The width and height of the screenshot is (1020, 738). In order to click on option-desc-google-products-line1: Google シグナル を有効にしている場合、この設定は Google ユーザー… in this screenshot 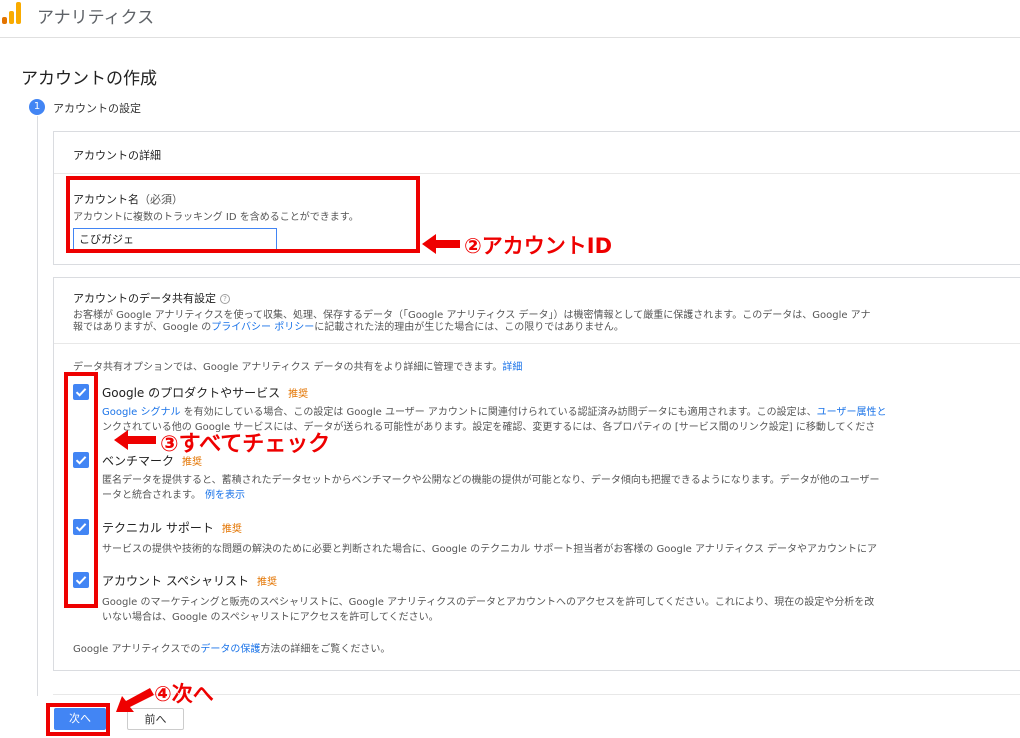, I will do `click(494, 410)`.